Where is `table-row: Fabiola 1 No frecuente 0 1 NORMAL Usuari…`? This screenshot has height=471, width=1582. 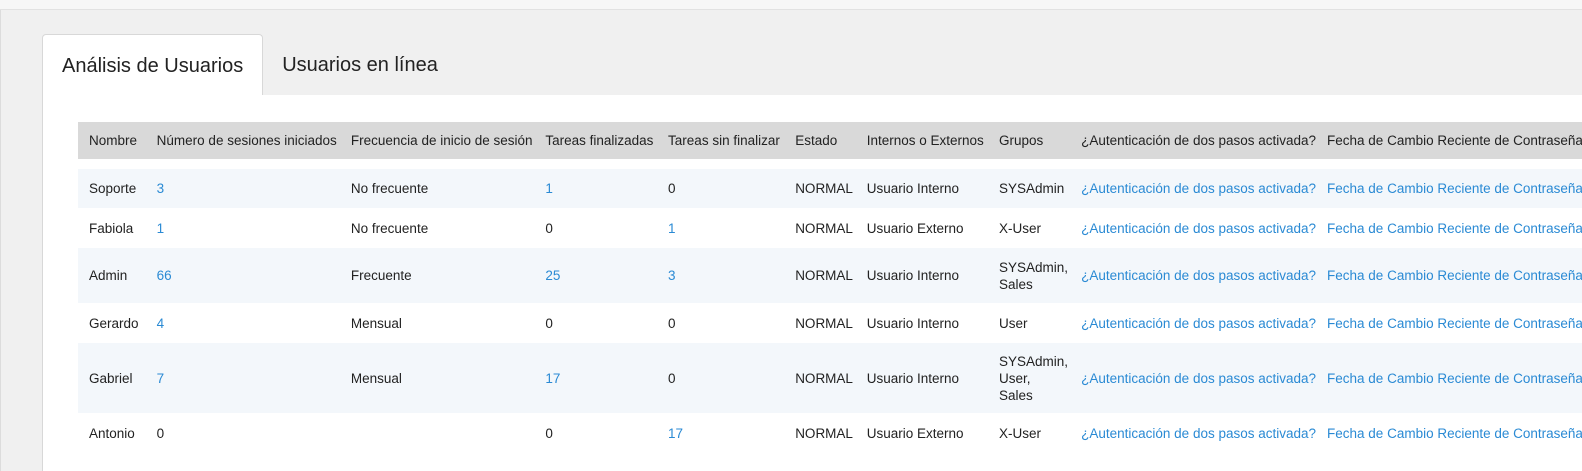
table-row: Fabiola 1 No frecuente 0 1 NORMAL Usuari… is located at coordinates (830, 228).